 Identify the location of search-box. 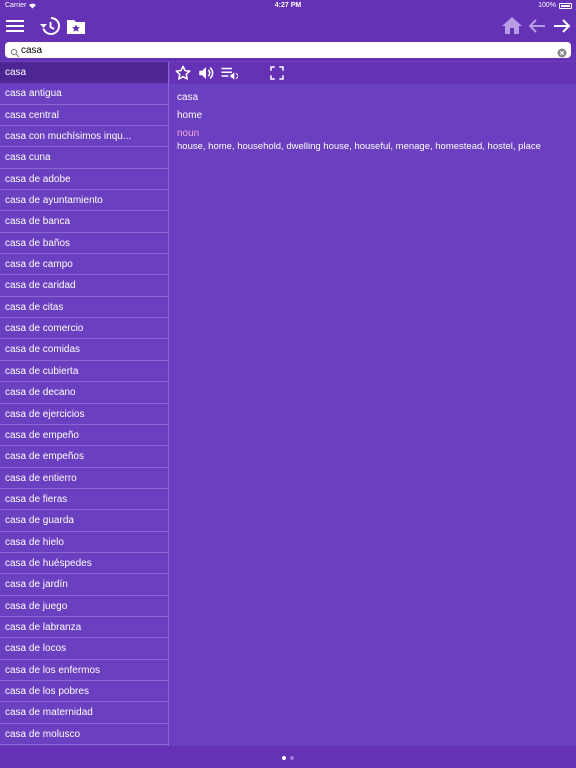
(288, 50).